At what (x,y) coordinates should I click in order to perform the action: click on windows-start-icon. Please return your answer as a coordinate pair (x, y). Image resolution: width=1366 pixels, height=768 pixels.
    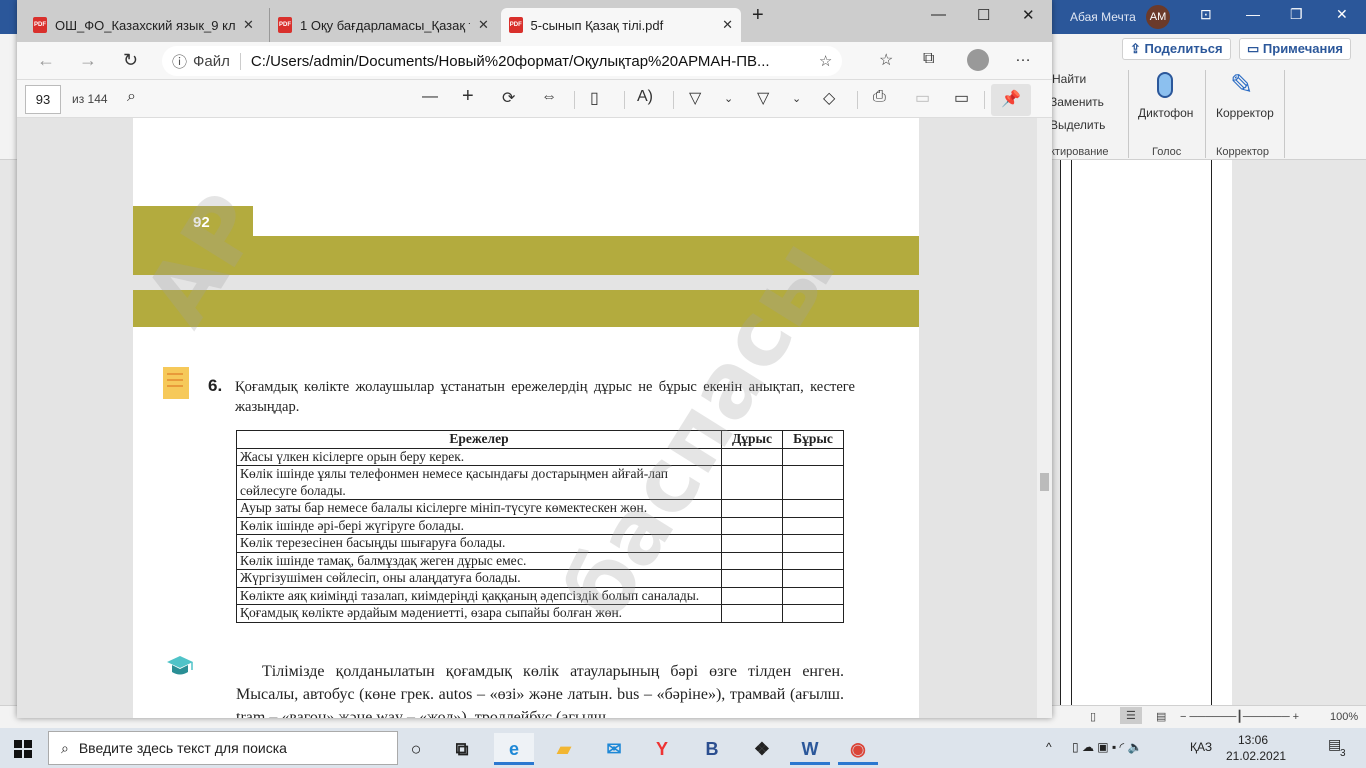
    Looking at the image, I should click on (23, 749).